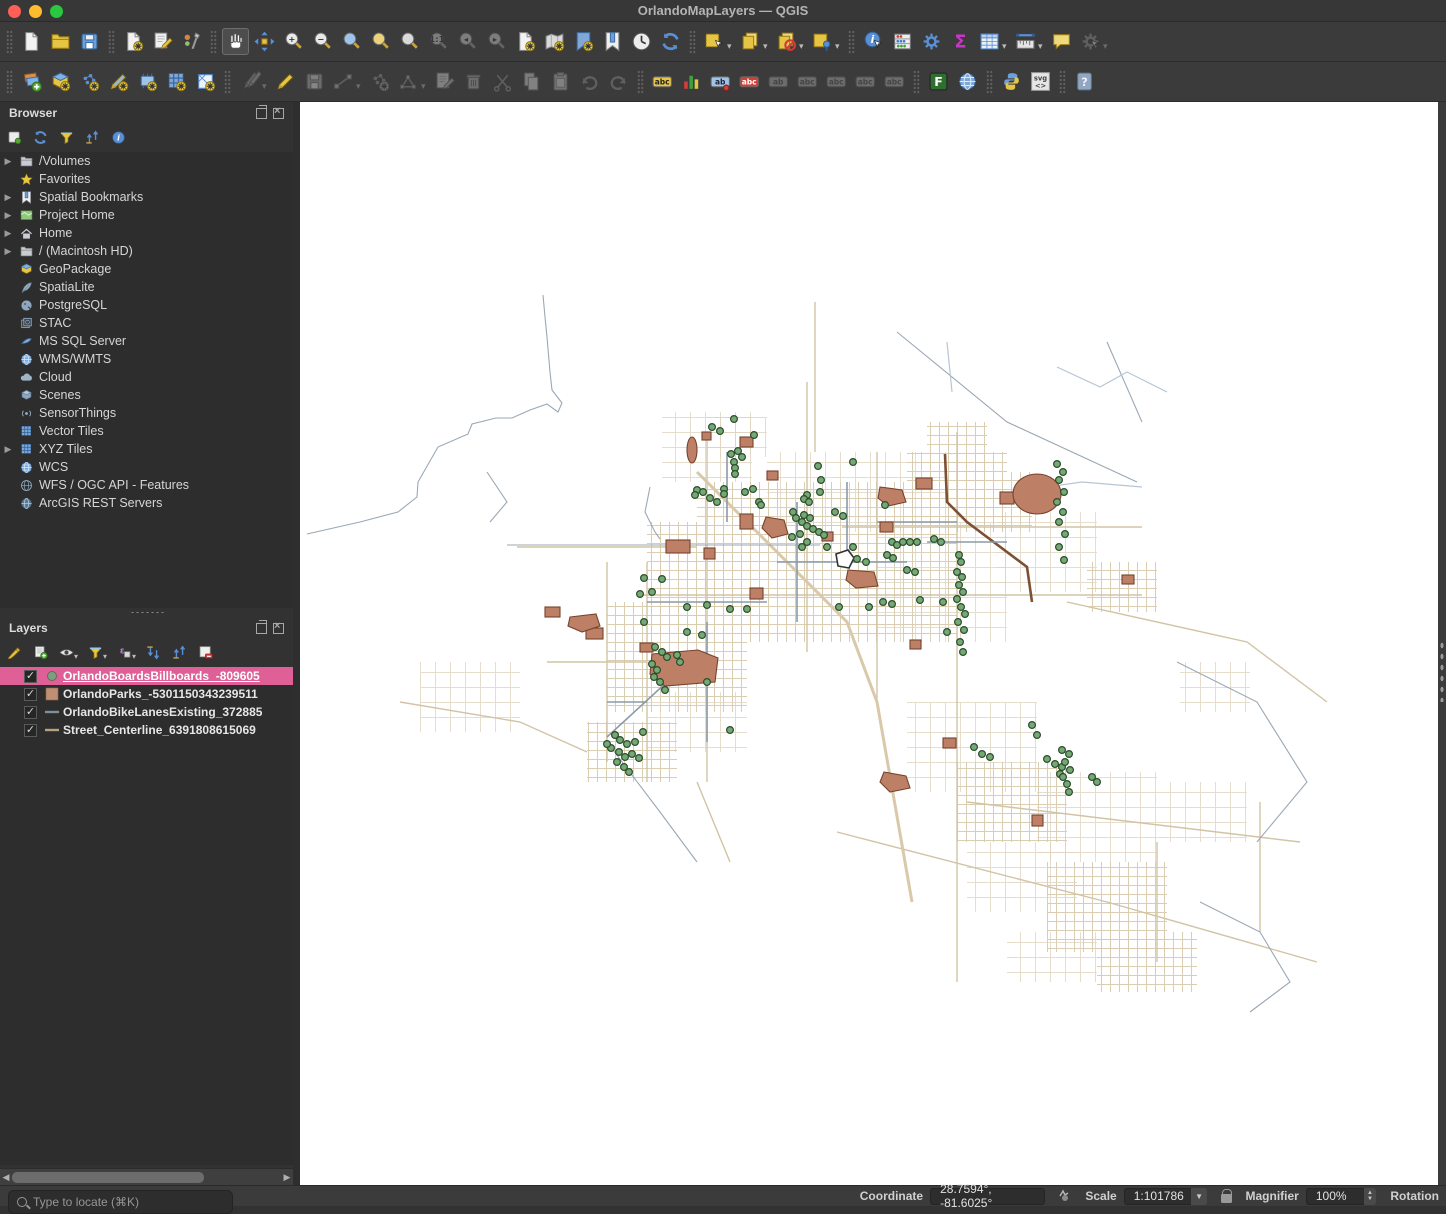 This screenshot has height=1214, width=1446. I want to click on curved-label-button: abc, so click(865, 81).